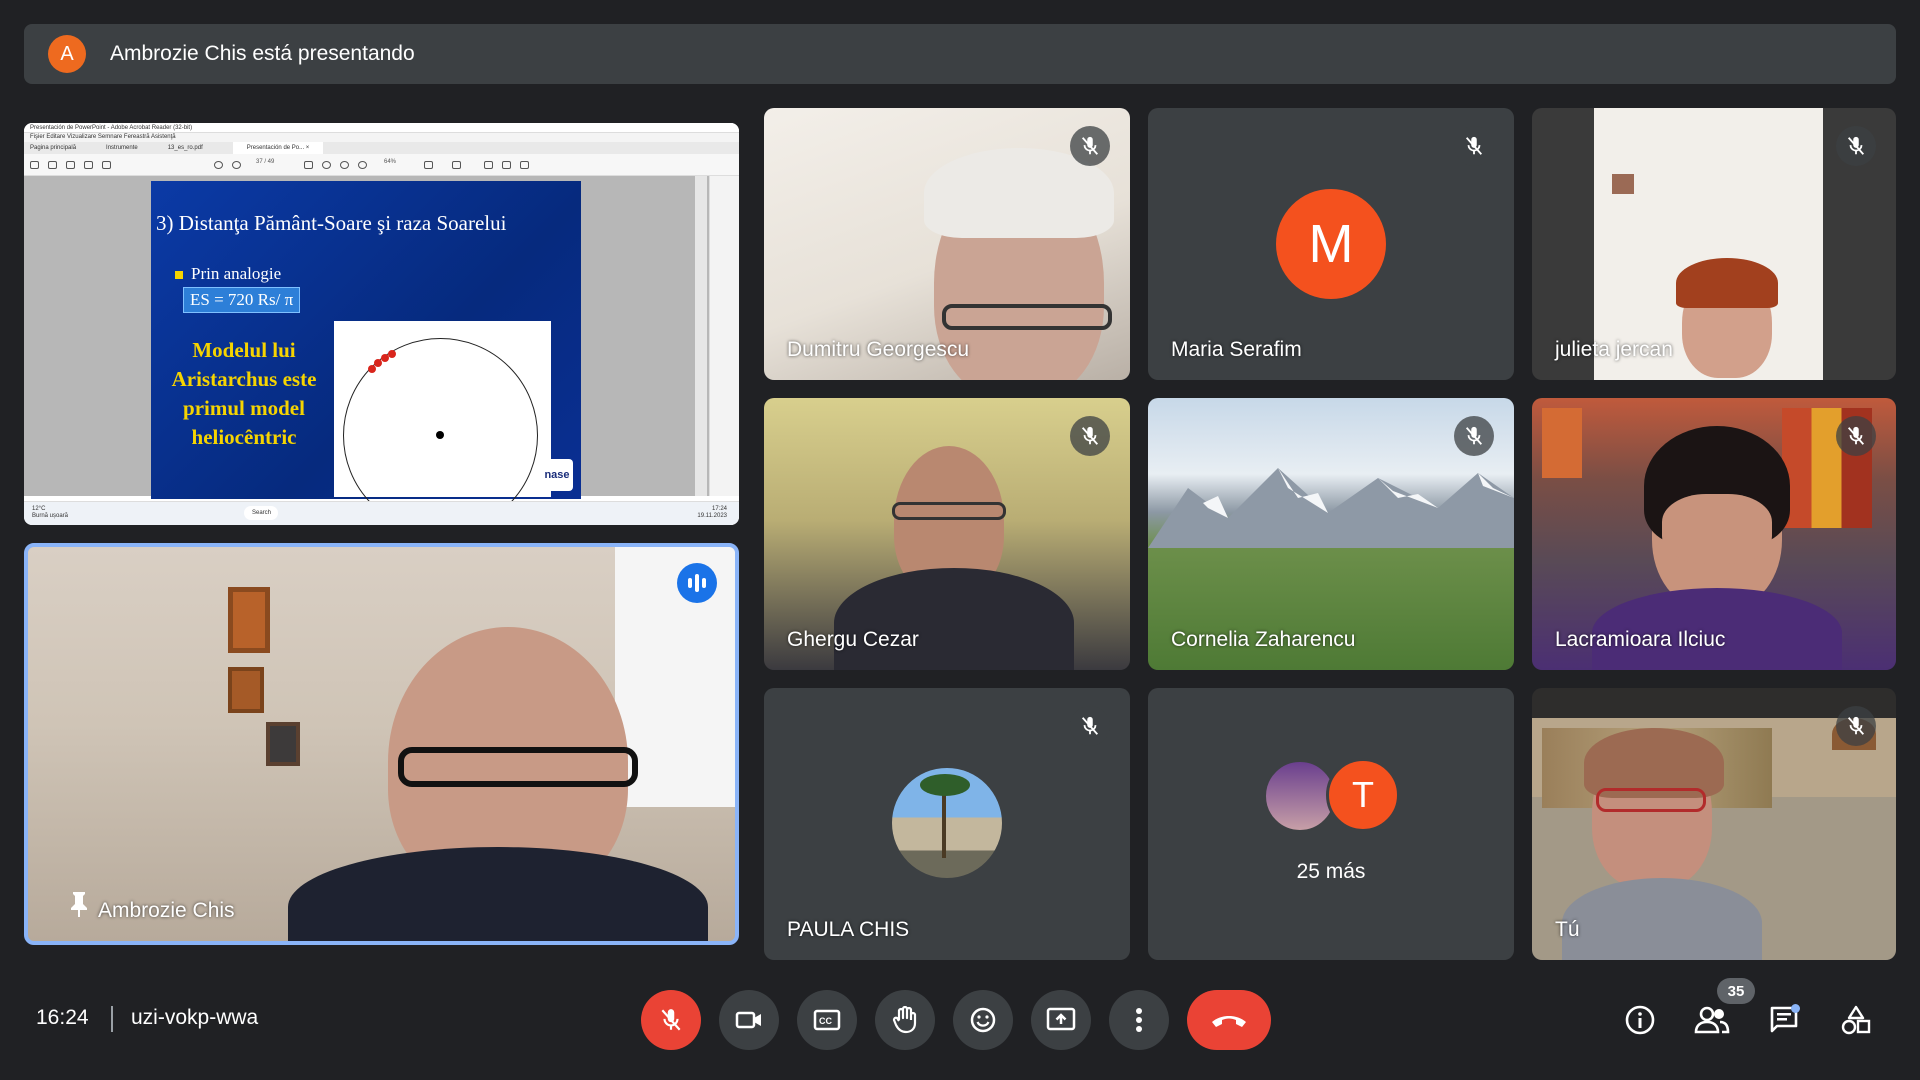 This screenshot has height=1080, width=1920. Describe the element at coordinates (228, 274) in the screenshot. I see `slide-bullet: Prin analogie` at that location.